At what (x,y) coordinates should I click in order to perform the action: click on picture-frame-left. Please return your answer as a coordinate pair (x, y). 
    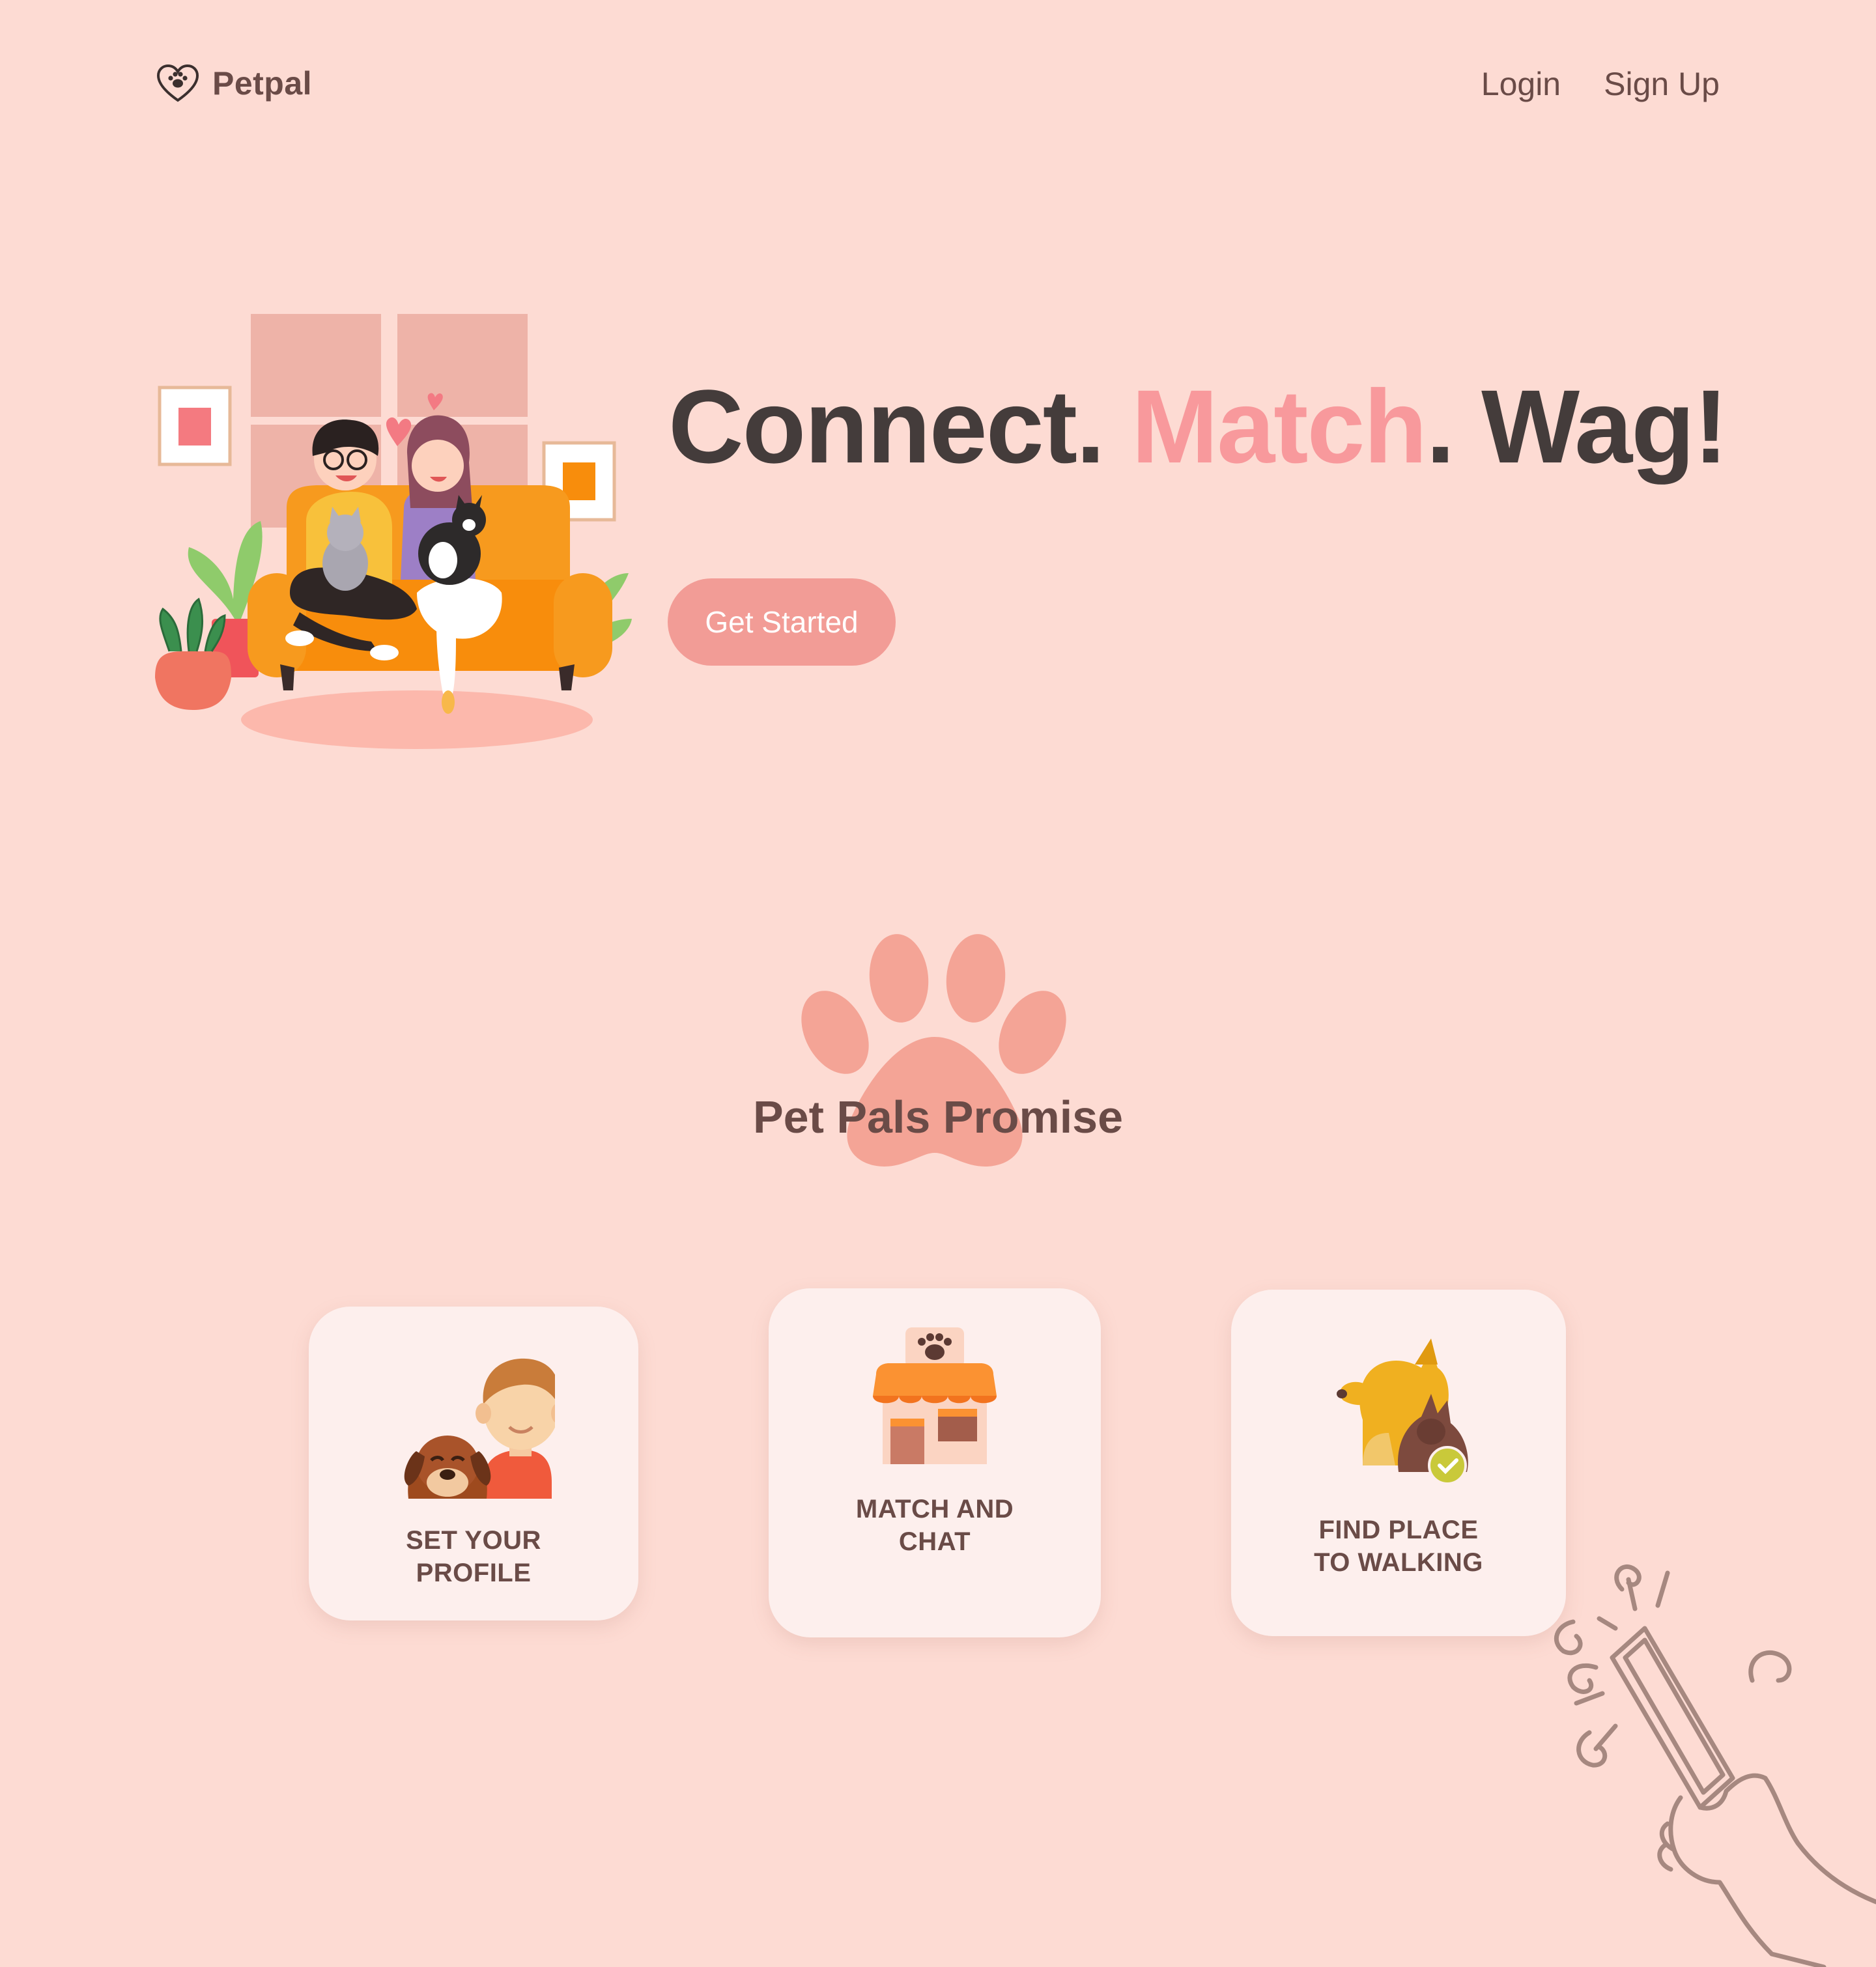
    Looking at the image, I should click on (195, 426).